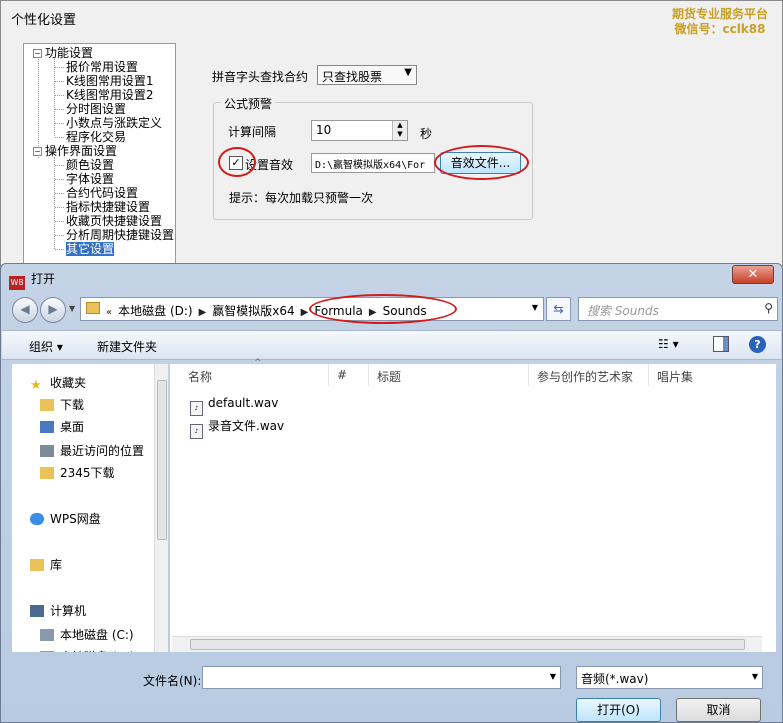 The width and height of the screenshot is (783, 723). What do you see at coordinates (72, 427) in the screenshot?
I see `sidebar-item-label: 桌面` at bounding box center [72, 427].